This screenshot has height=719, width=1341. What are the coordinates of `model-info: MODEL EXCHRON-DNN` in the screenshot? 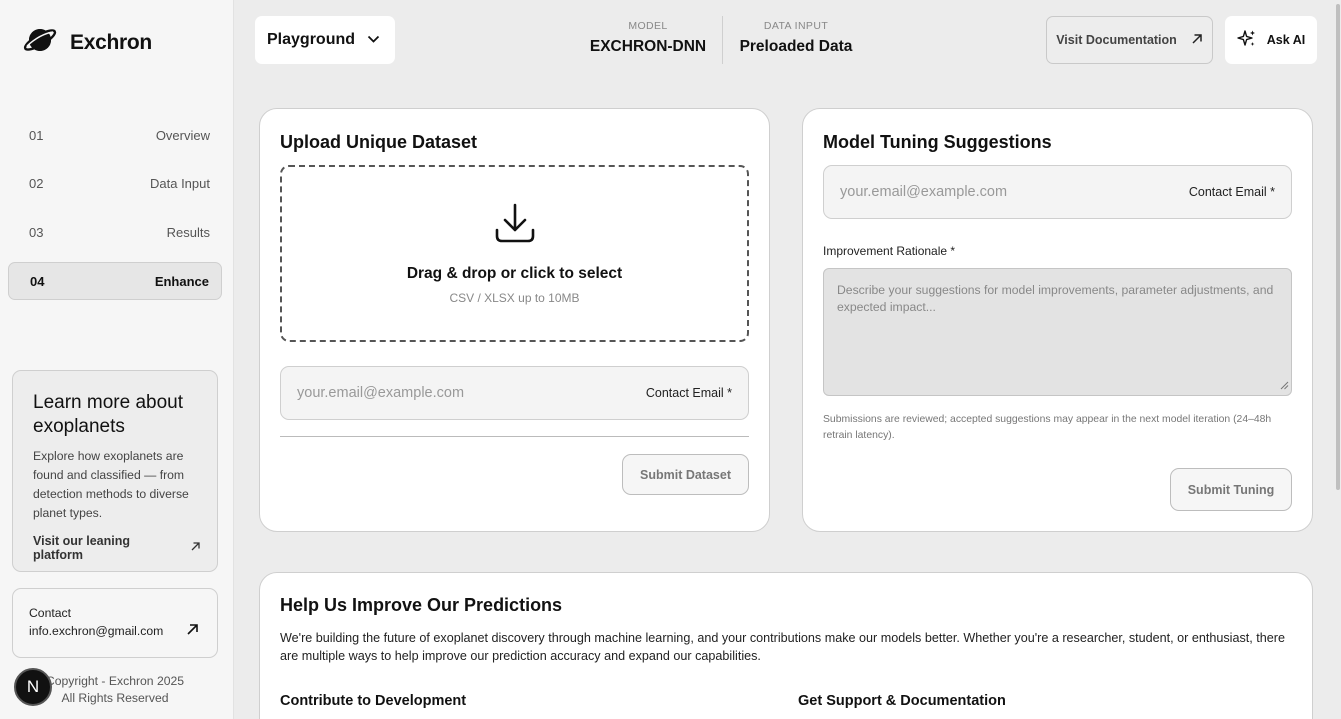 It's located at (648, 38).